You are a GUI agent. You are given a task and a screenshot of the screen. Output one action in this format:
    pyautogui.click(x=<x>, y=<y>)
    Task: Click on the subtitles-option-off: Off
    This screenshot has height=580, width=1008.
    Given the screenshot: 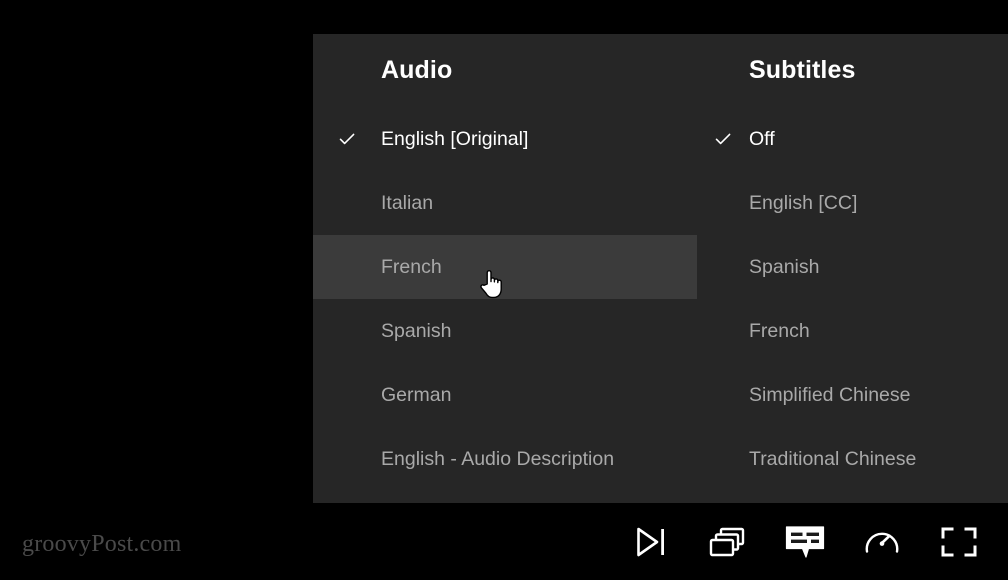 What is the action you would take?
    pyautogui.click(x=852, y=139)
    